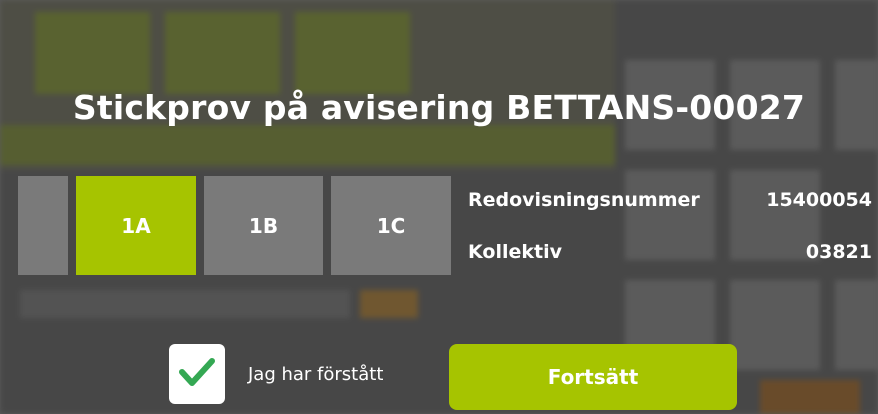  Describe the element at coordinates (838, 252) in the screenshot. I see `kollektiv-value: 03821` at that location.